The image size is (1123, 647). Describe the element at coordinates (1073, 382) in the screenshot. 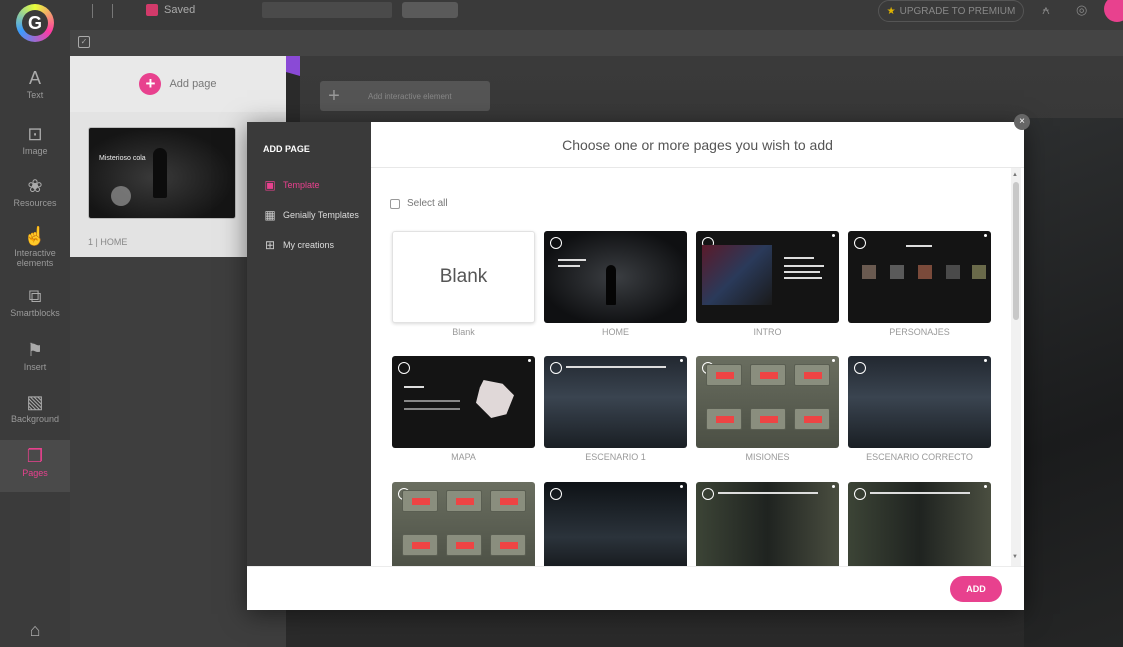

I see `canvas-page-preview` at that location.